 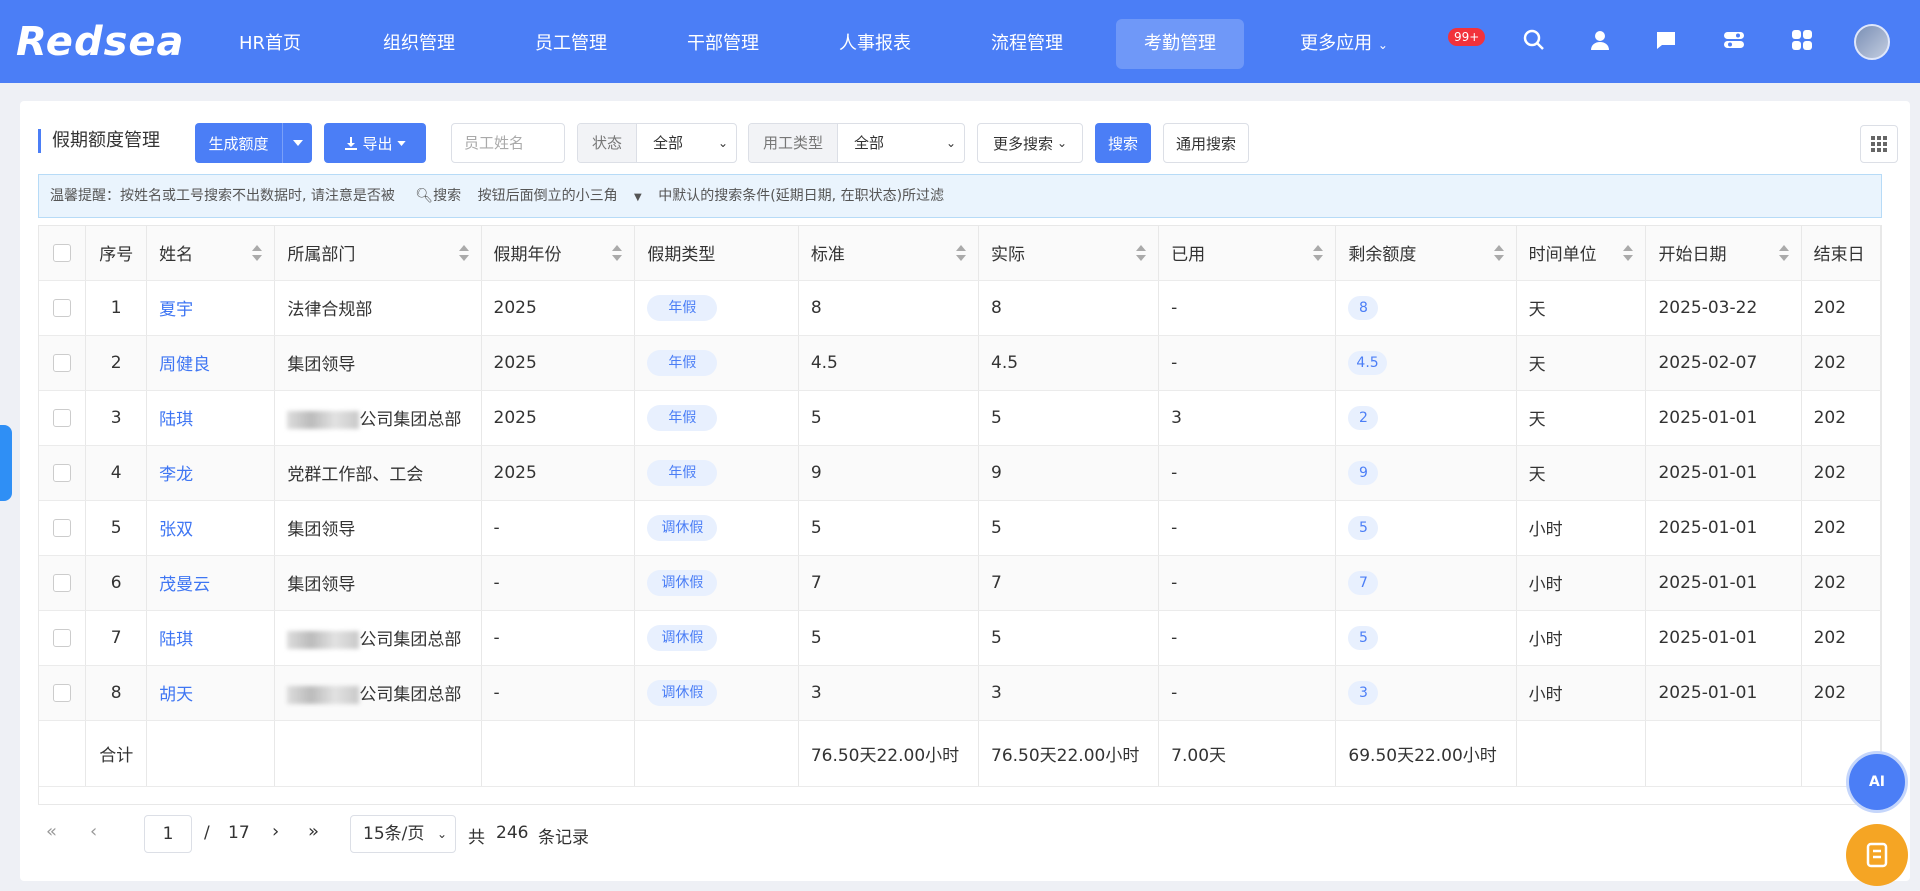 I want to click on download-icon, so click(x=351, y=143).